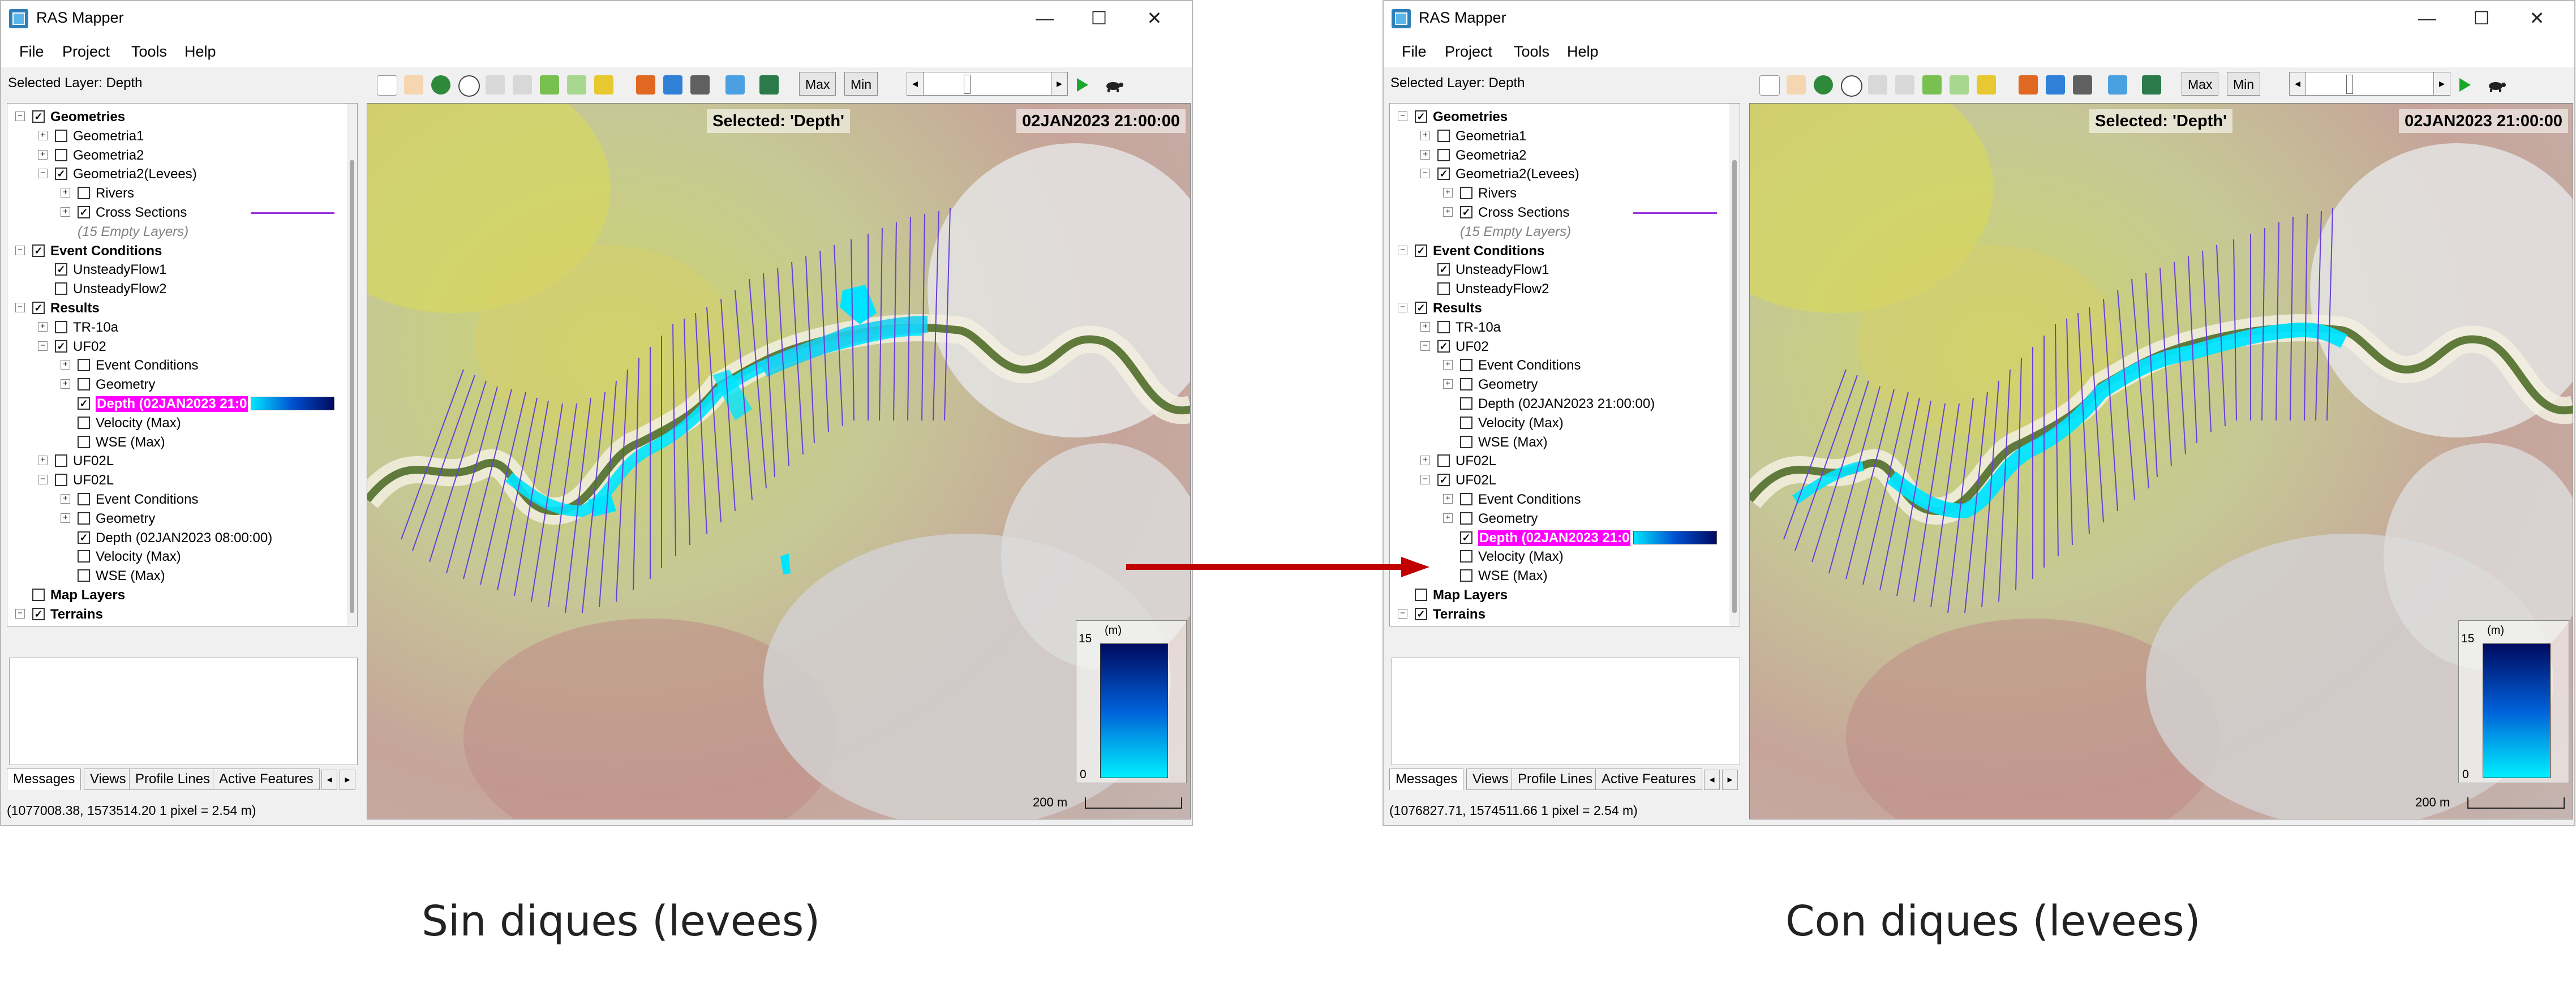  What do you see at coordinates (1959, 85) in the screenshot?
I see `forward-arrow-icon` at bounding box center [1959, 85].